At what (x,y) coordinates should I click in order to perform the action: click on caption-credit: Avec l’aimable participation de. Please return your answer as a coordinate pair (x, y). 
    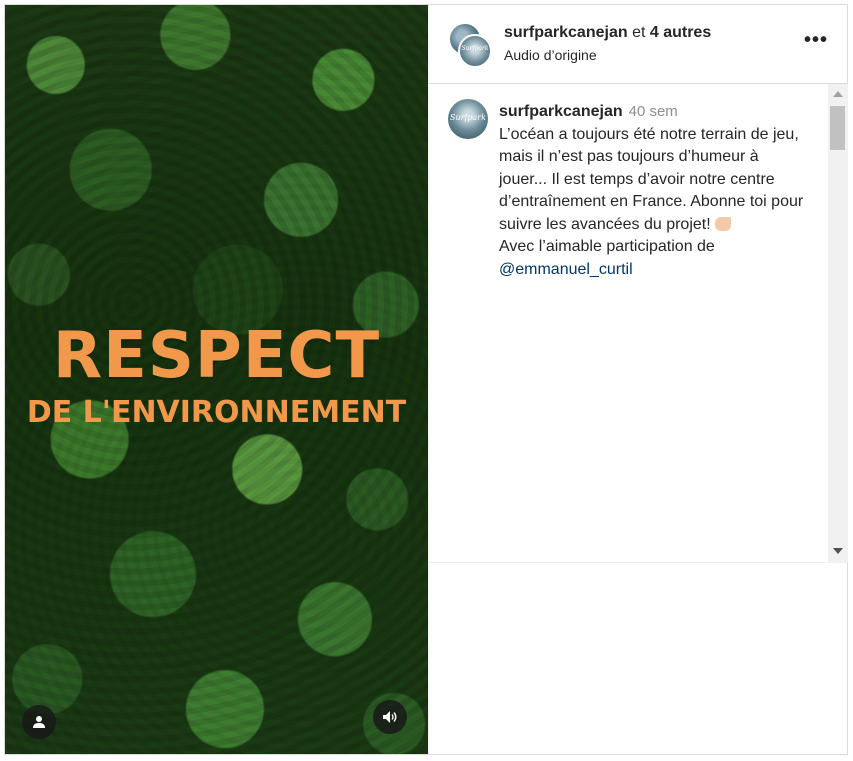
    Looking at the image, I should click on (607, 246).